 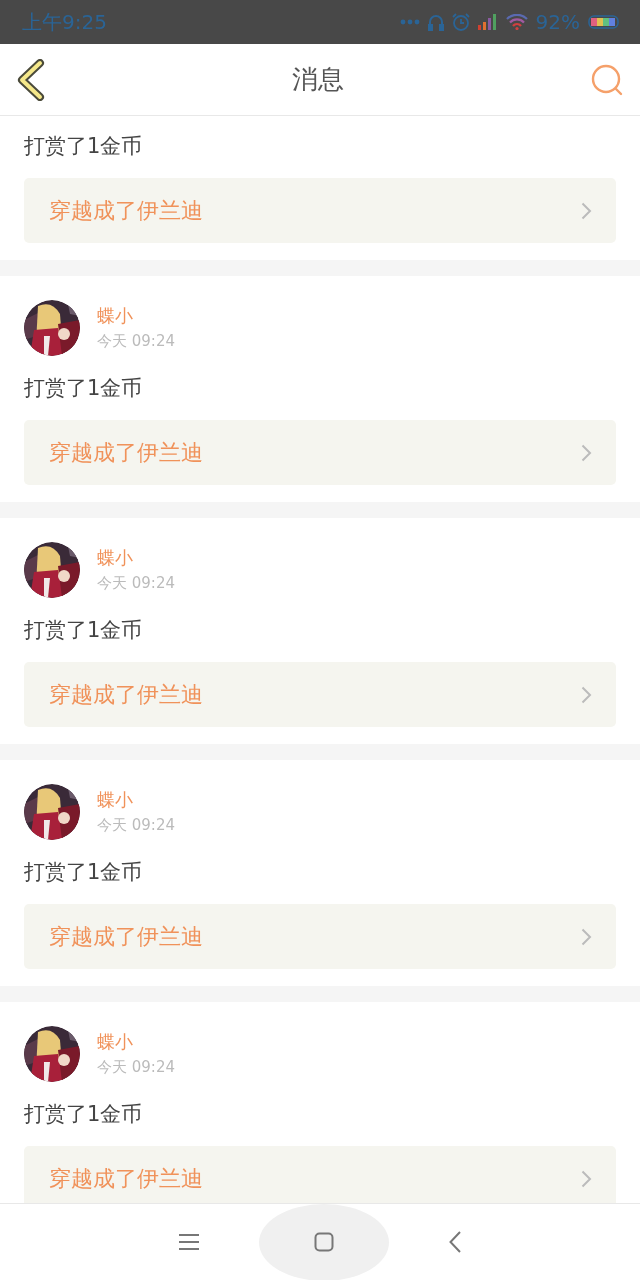 I want to click on back-icon, so click(x=31, y=79).